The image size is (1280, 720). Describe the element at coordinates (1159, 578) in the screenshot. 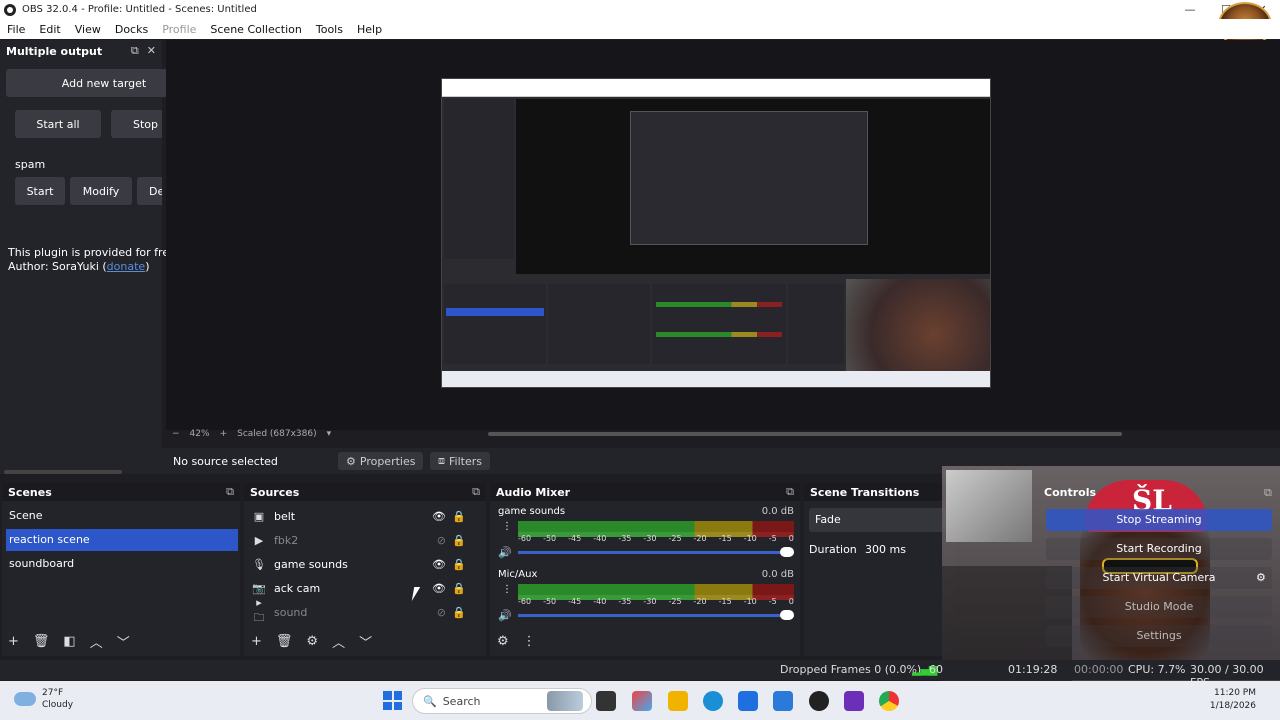

I see `start-virtual-camera-button: Start Virtual Camera` at that location.